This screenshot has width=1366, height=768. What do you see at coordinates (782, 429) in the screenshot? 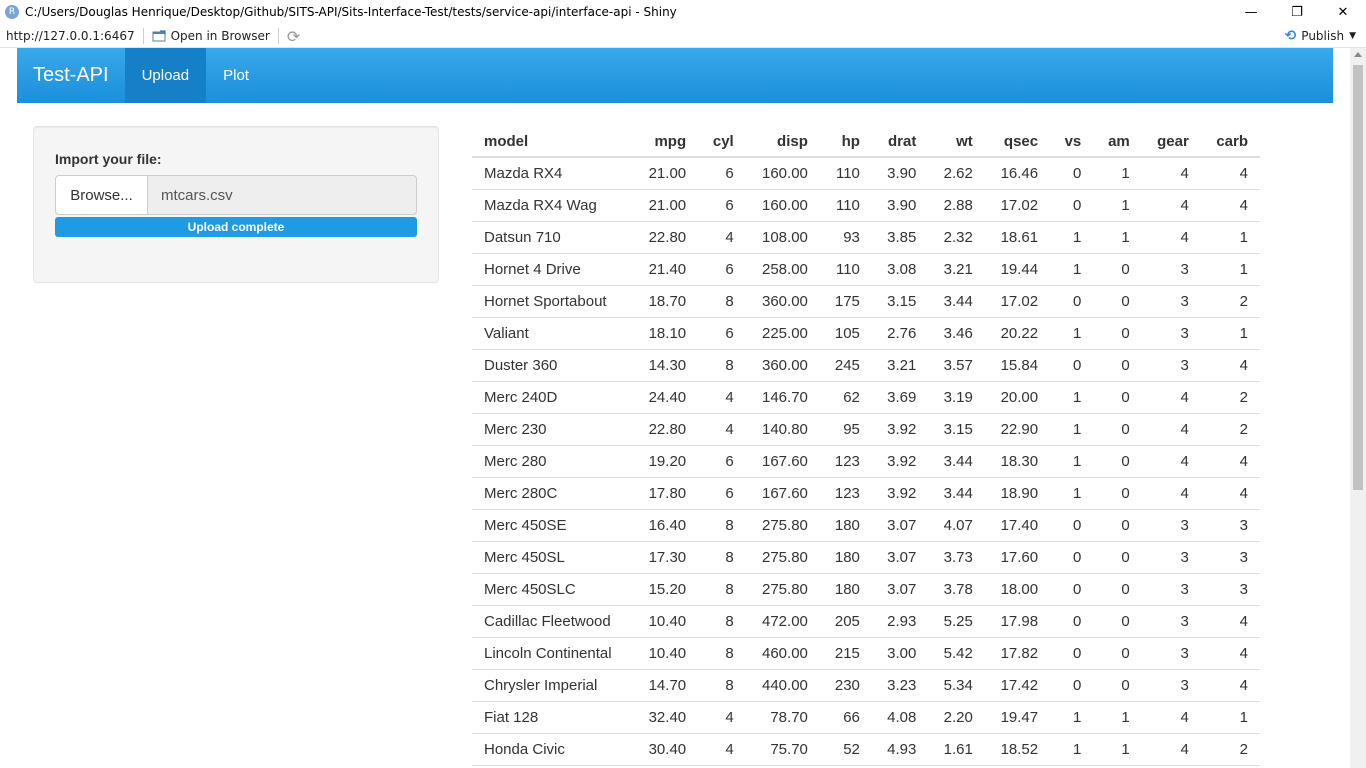
I see `cell-disp: 140.80` at bounding box center [782, 429].